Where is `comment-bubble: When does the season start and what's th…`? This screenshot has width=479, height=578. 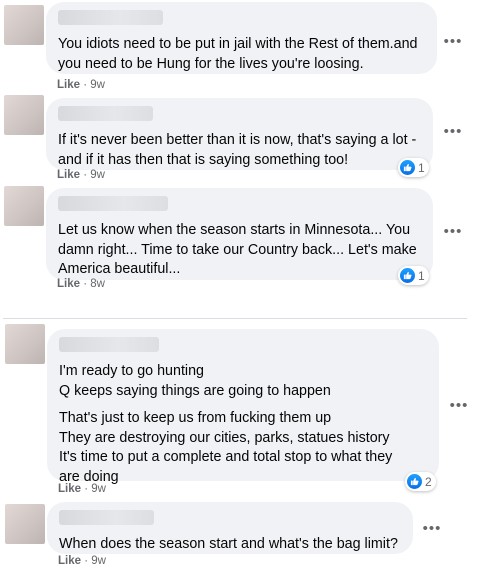 comment-bubble: When does the season start and what's th… is located at coordinates (230, 528).